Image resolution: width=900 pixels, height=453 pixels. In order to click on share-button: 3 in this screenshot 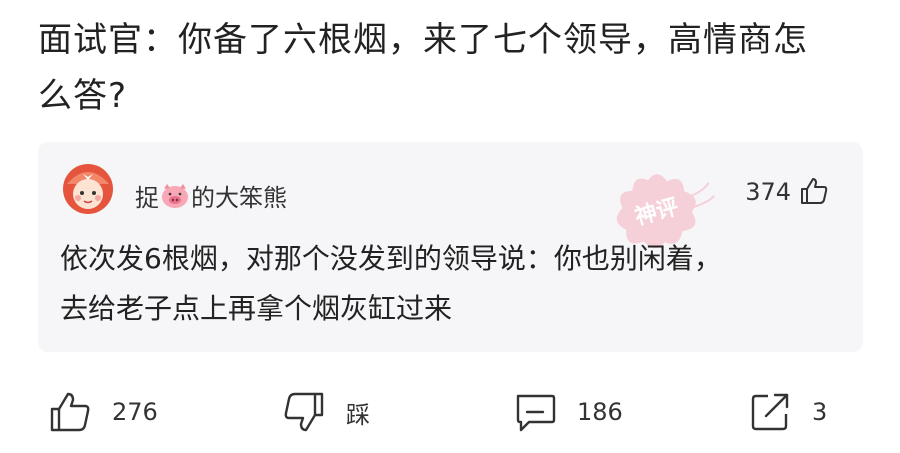, I will do `click(787, 412)`.